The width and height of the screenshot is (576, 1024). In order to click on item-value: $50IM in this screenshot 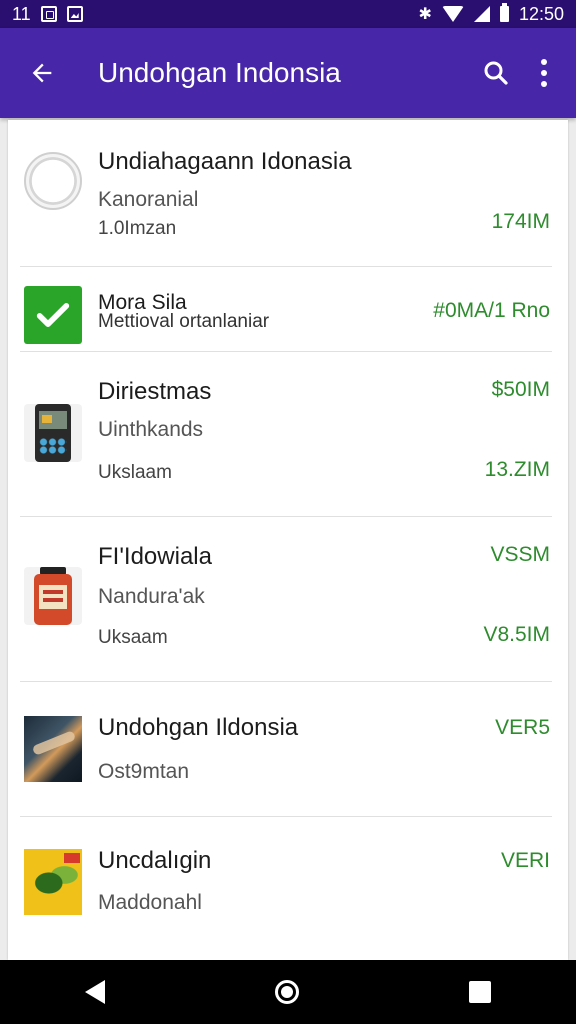, I will do `click(520, 389)`.